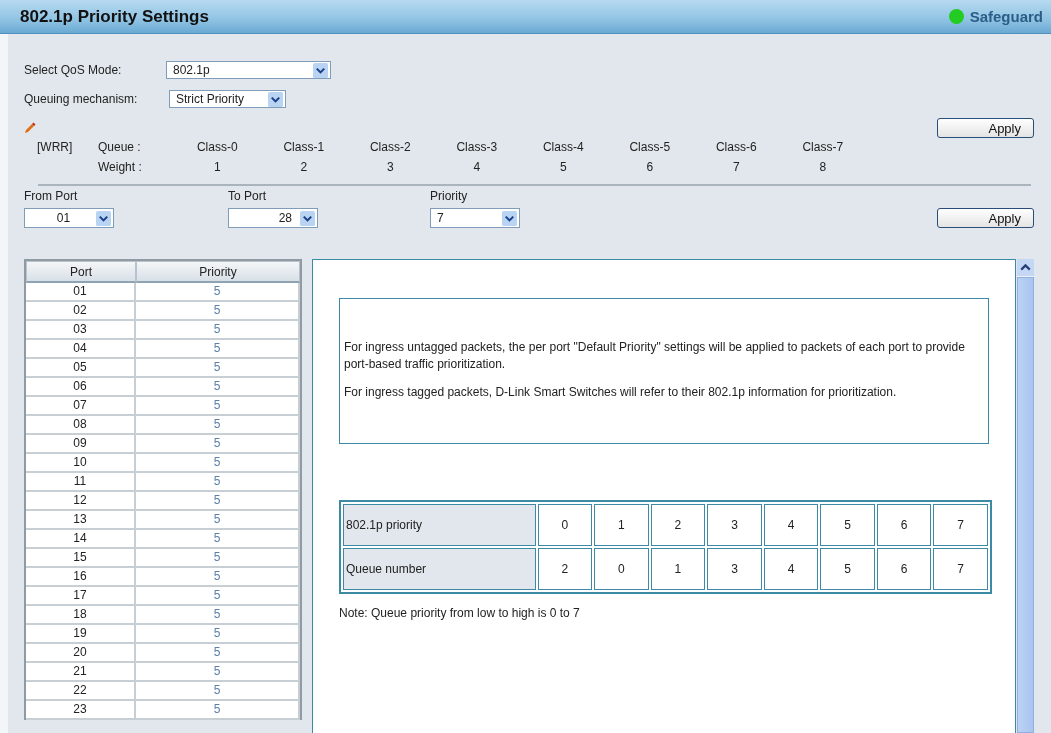 This screenshot has height=733, width=1051. What do you see at coordinates (81, 596) in the screenshot?
I see `port-cell: 17` at bounding box center [81, 596].